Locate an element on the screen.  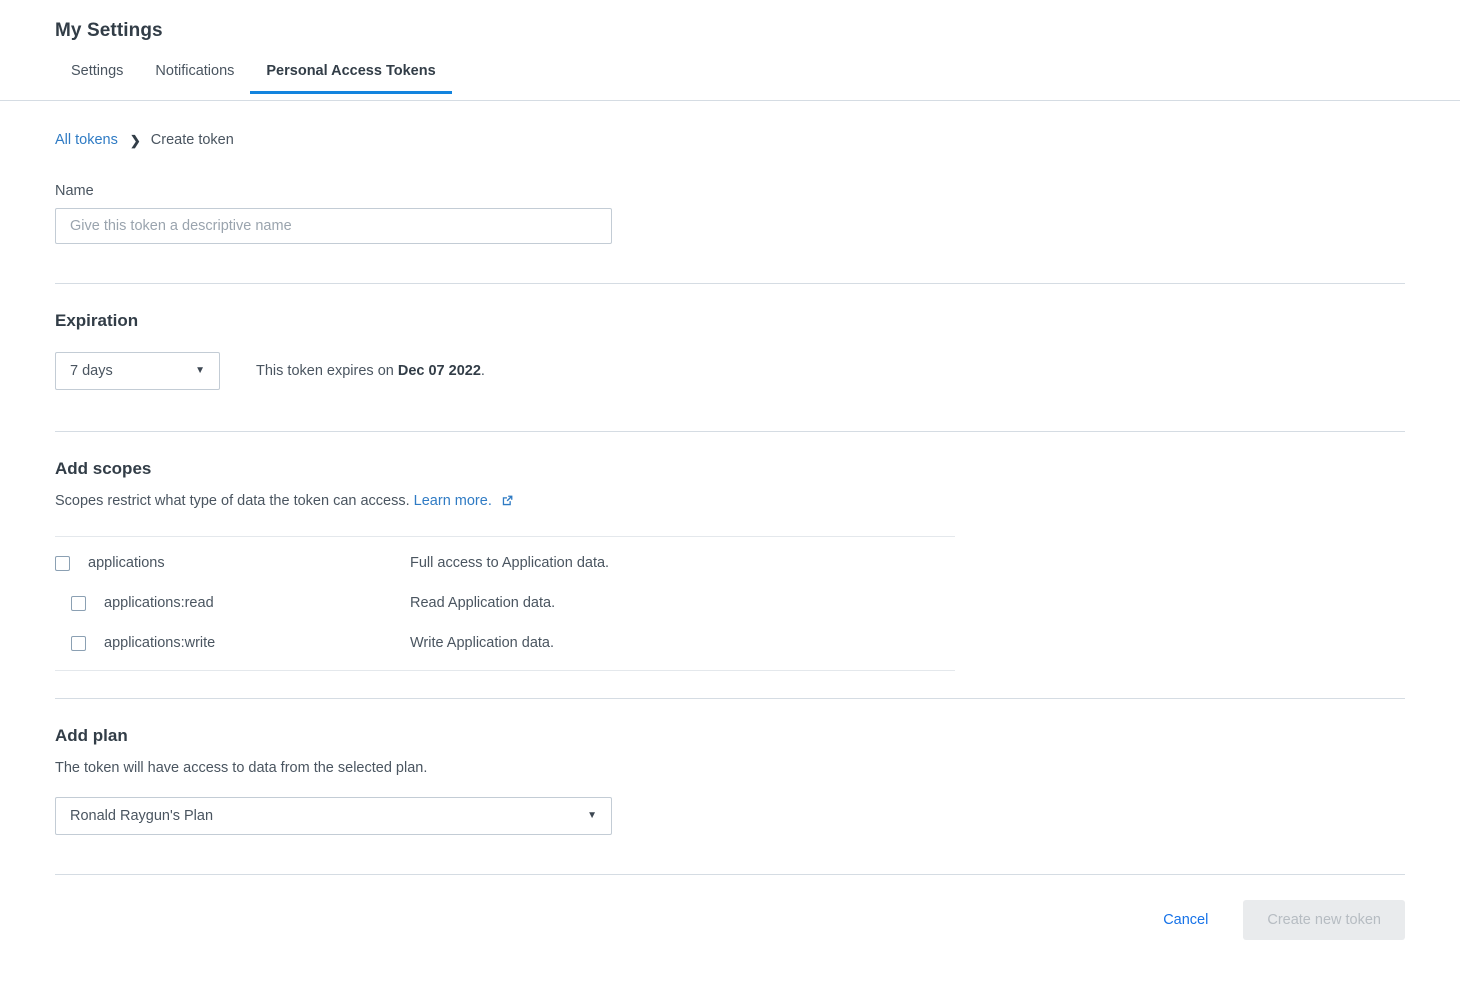
table-row: applications:read Read Application data. is located at coordinates (505, 603).